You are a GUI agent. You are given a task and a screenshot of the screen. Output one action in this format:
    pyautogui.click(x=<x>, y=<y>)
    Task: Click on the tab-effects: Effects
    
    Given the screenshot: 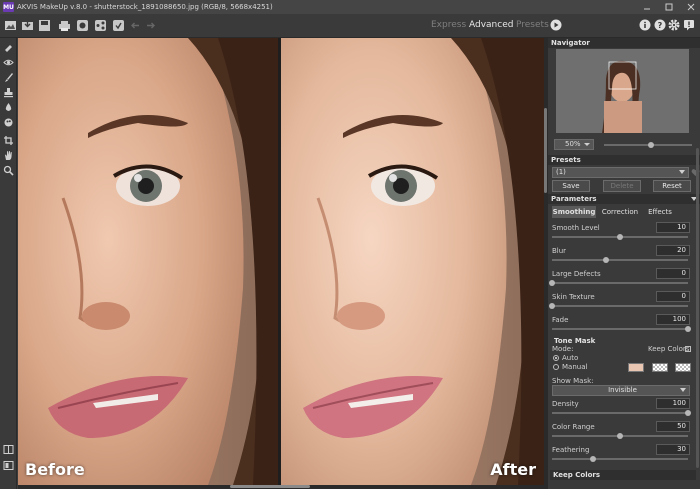 What is the action you would take?
    pyautogui.click(x=660, y=212)
    